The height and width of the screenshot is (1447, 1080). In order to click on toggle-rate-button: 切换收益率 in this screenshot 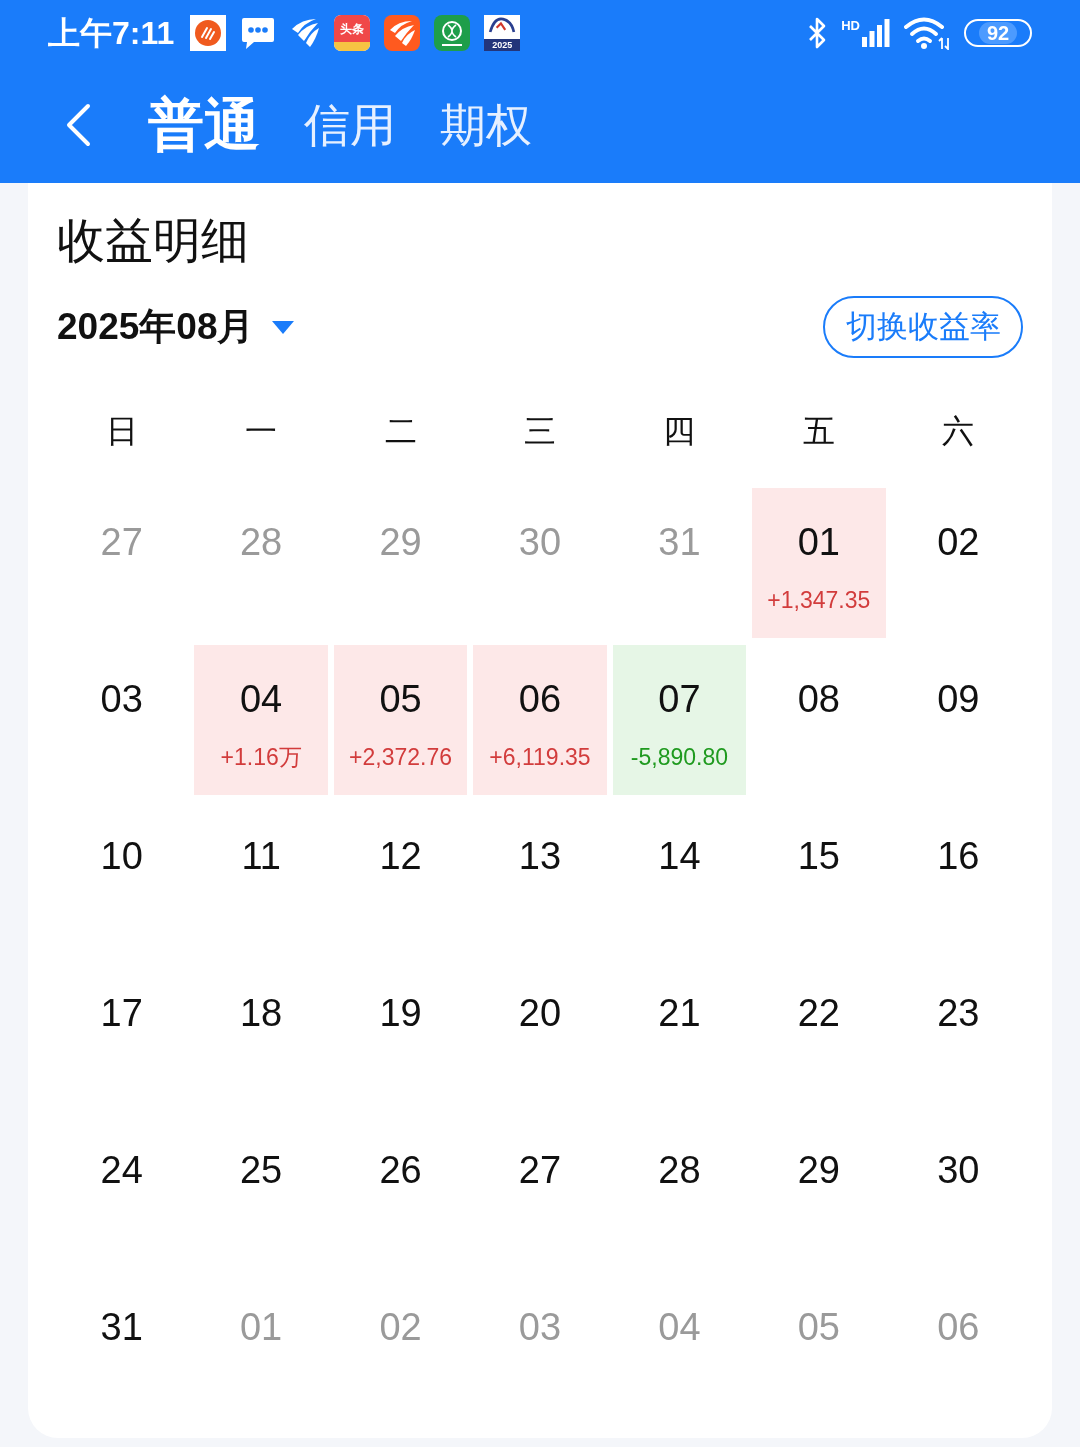, I will do `click(923, 327)`.